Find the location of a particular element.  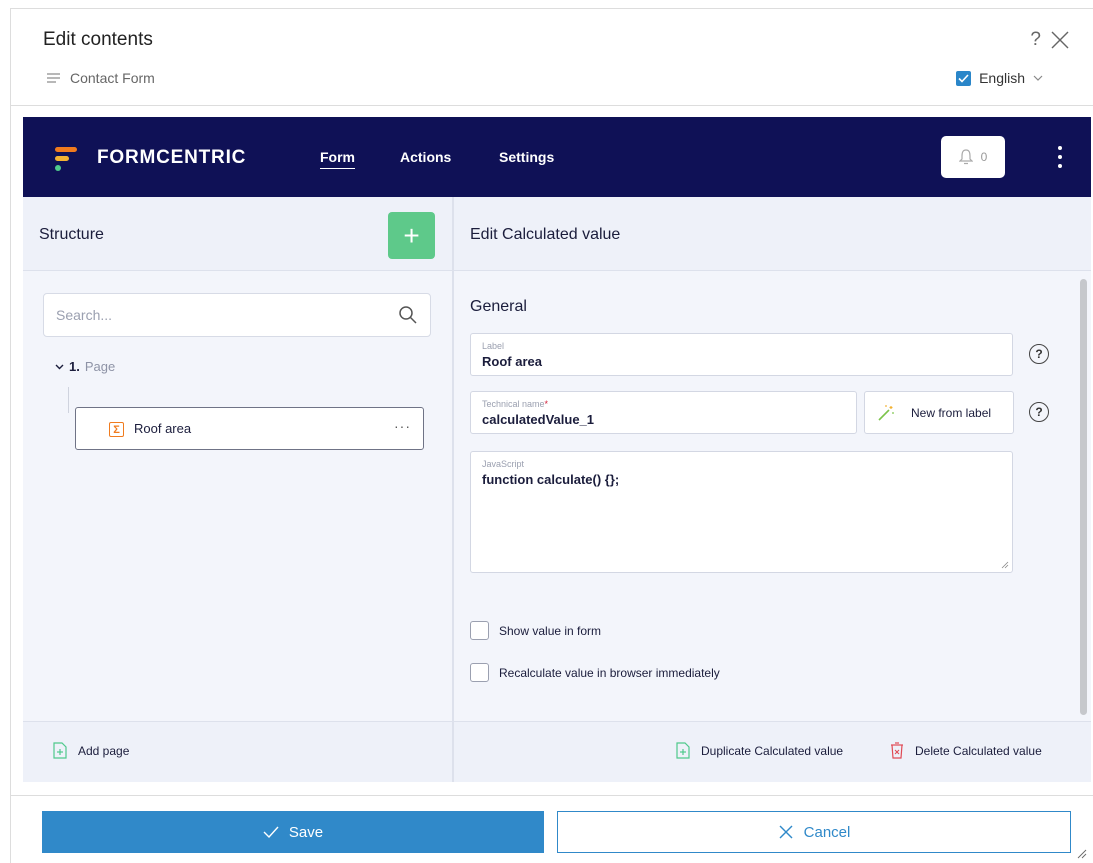

notification-count: 0 is located at coordinates (984, 157).